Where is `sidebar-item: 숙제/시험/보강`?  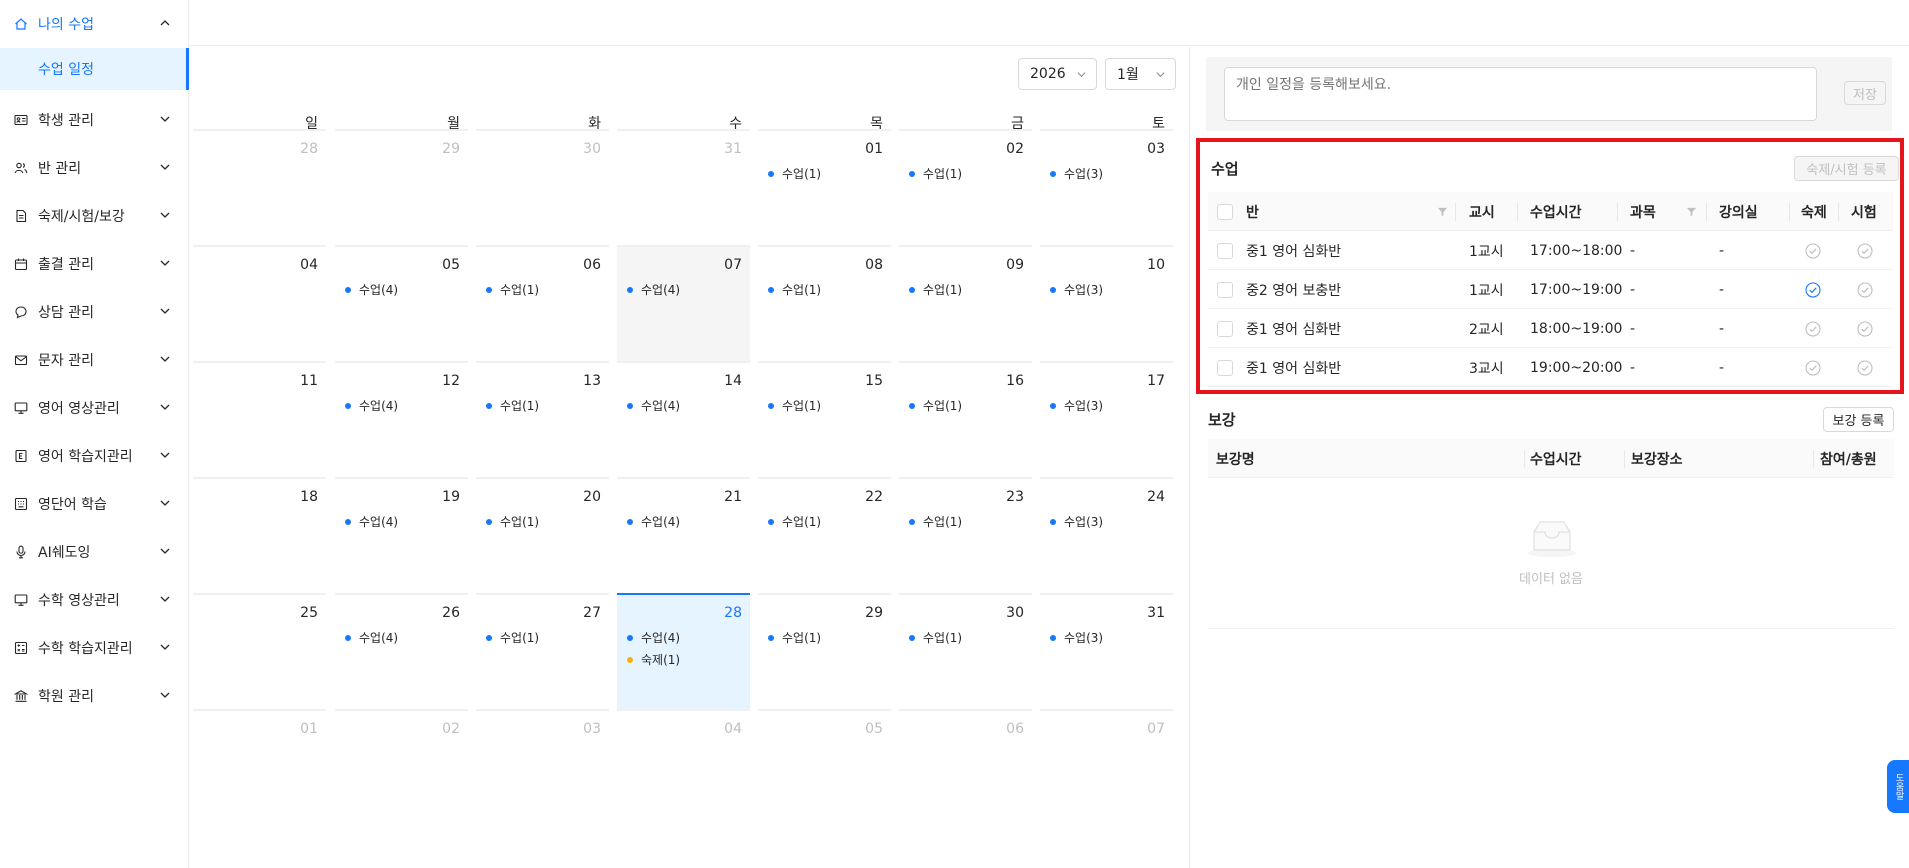 sidebar-item: 숙제/시험/보강 is located at coordinates (94, 216).